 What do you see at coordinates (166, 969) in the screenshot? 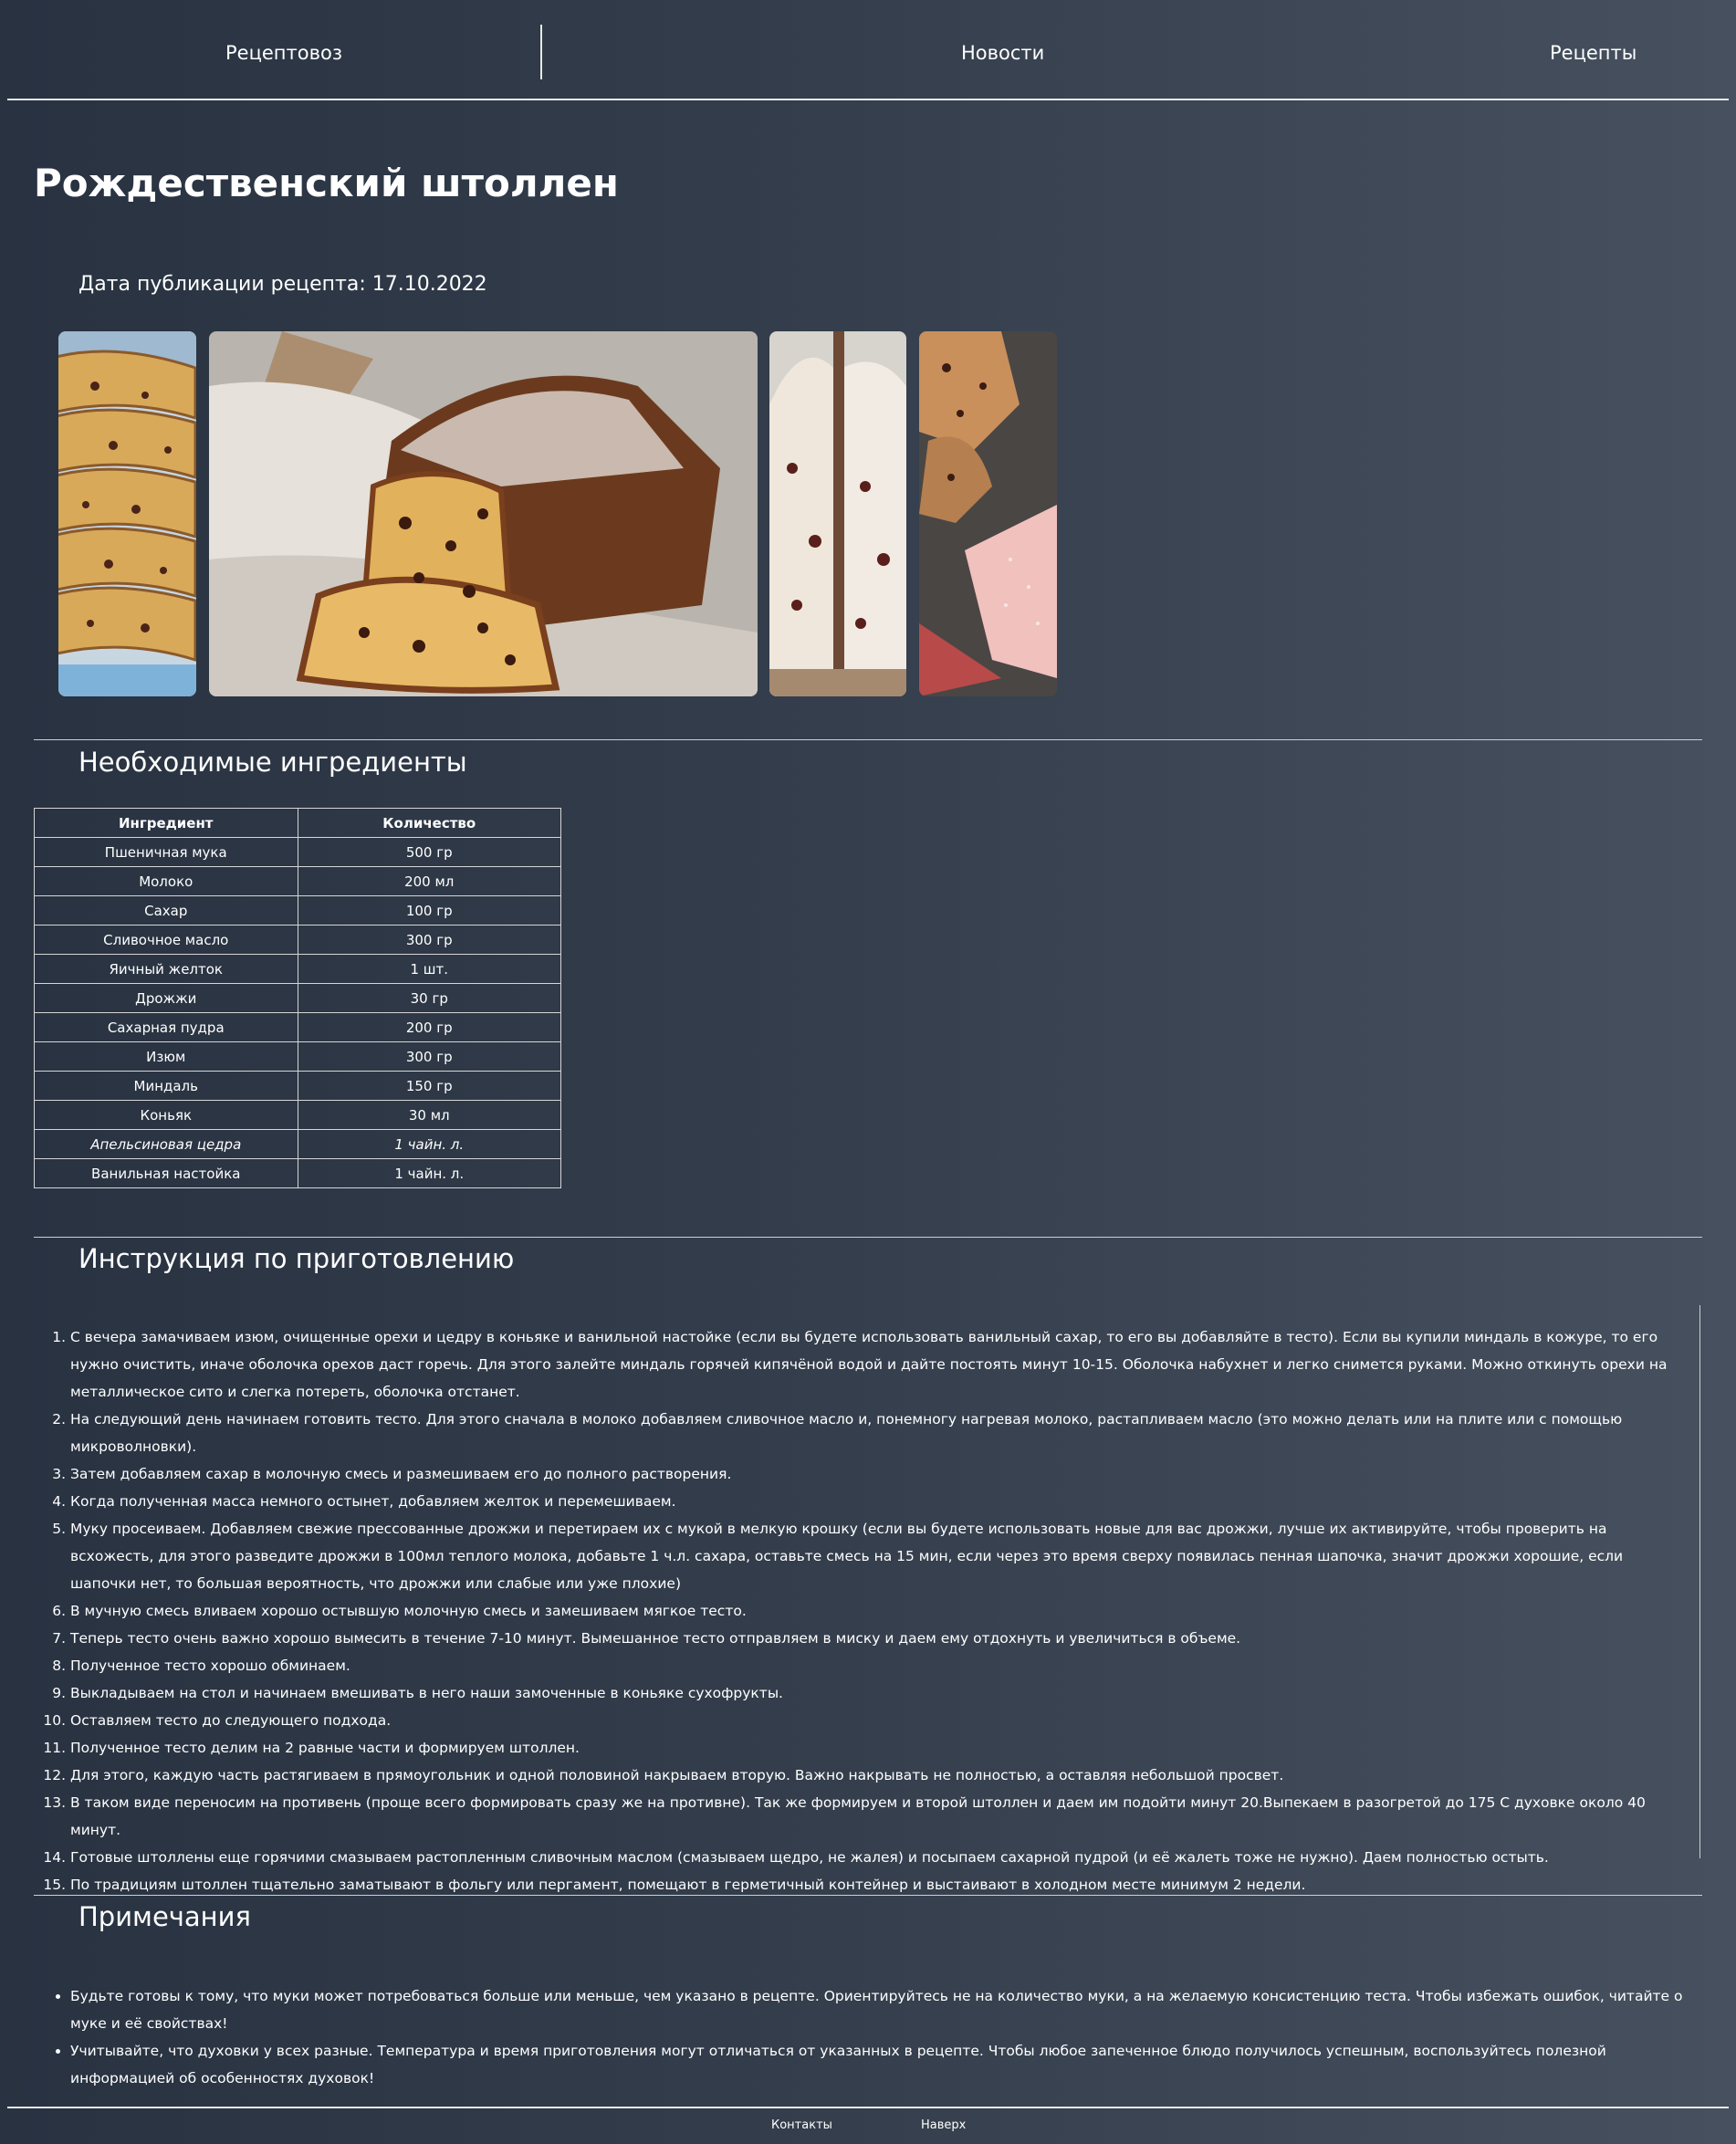
I see `ingredient-name: Яичный желток` at bounding box center [166, 969].